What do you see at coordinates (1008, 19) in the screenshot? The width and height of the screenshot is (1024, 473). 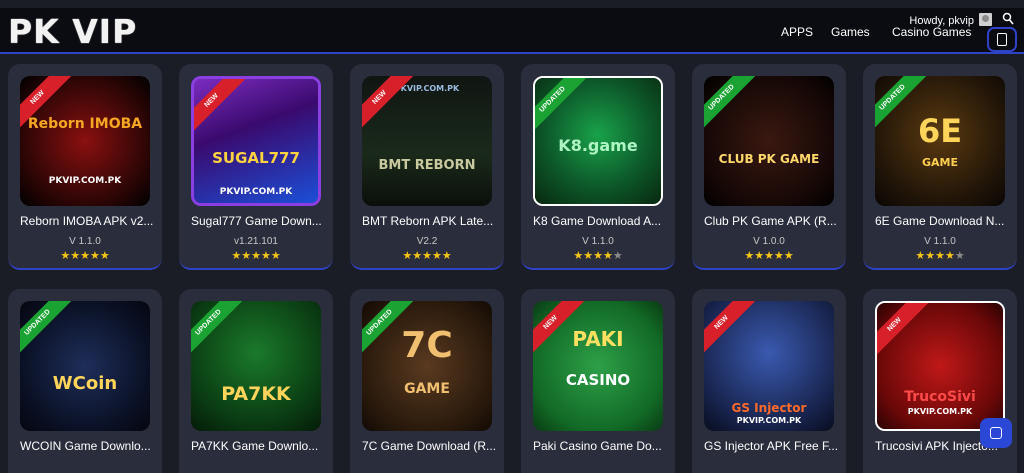 I see `search-icon` at bounding box center [1008, 19].